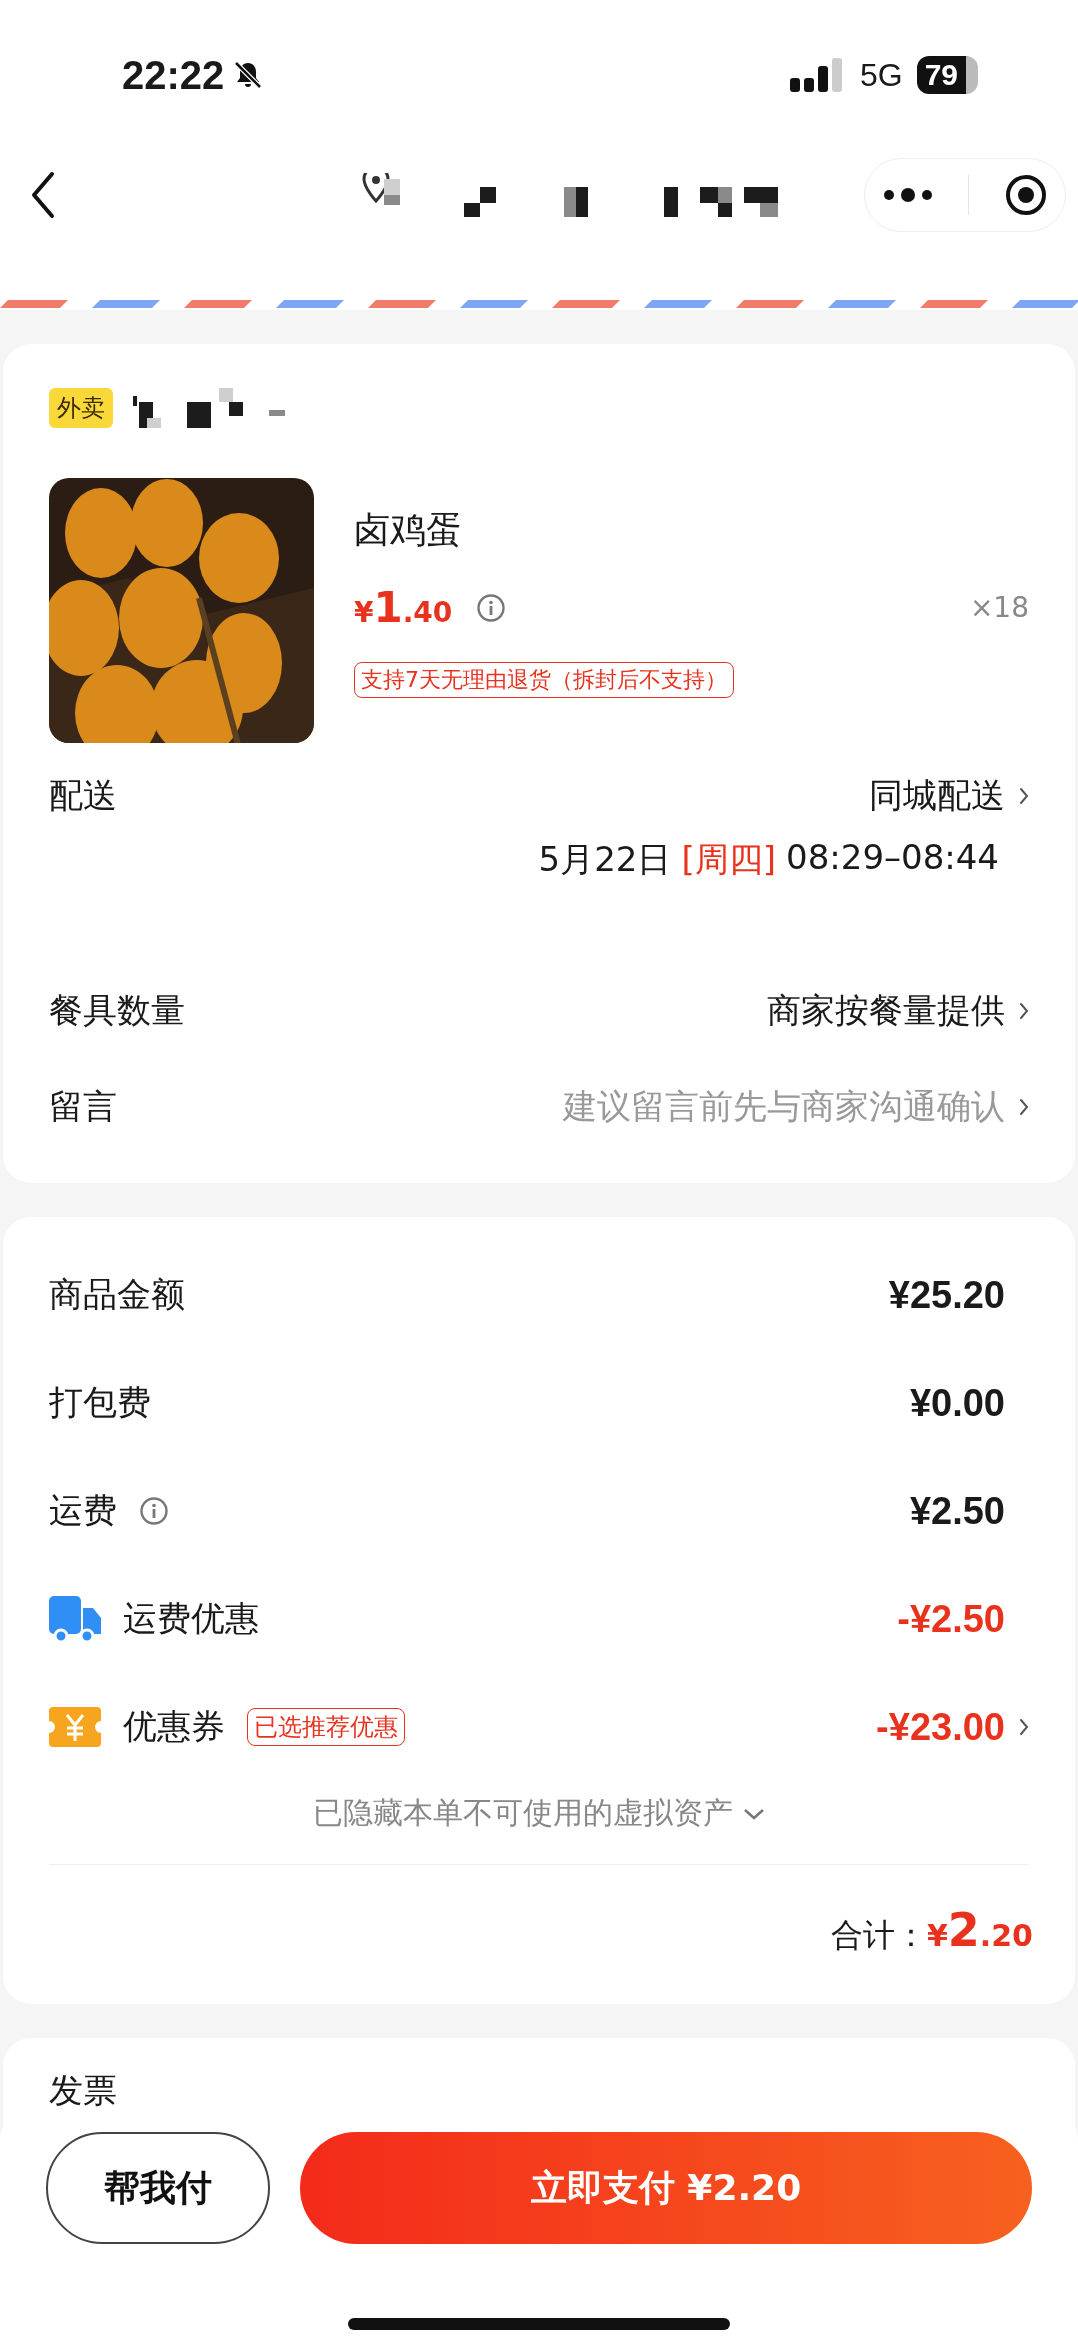 The width and height of the screenshot is (1078, 2346). I want to click on quantity-label: ×18, so click(999, 607).